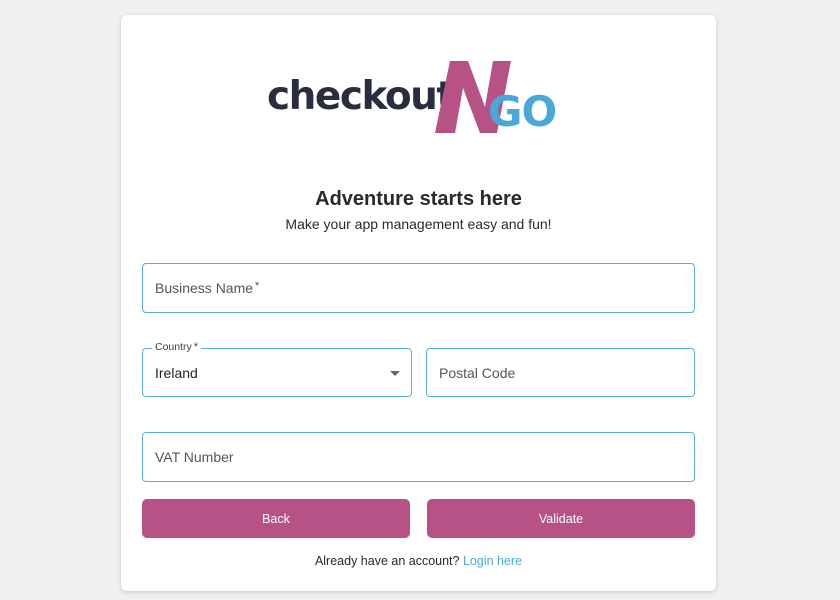  Describe the element at coordinates (418, 199) in the screenshot. I see `page-title: Adventure starts here` at that location.